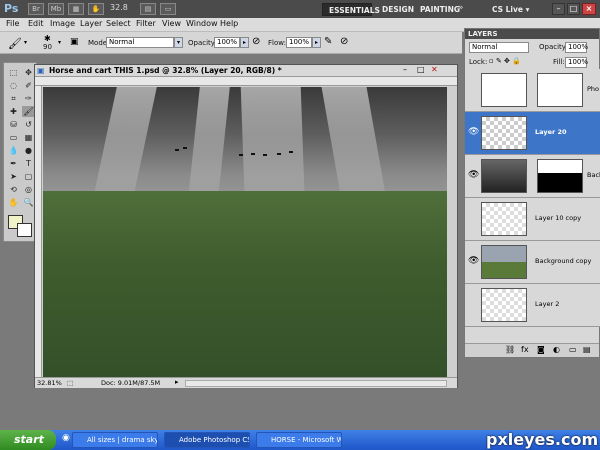 Image resolution: width=600 pixels, height=450 pixels. What do you see at coordinates (256, 41) in the screenshot?
I see `pressure-opacity-icon: ⊘` at bounding box center [256, 41].